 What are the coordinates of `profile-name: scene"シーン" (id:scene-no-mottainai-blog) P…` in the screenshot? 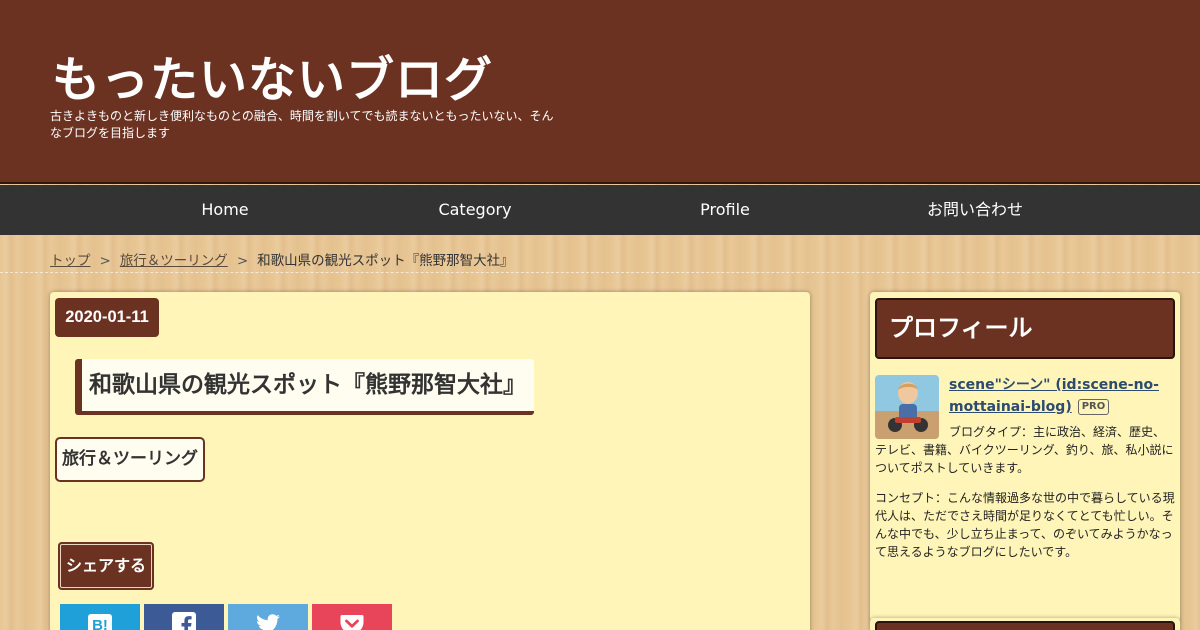 It's located at (1061, 396).